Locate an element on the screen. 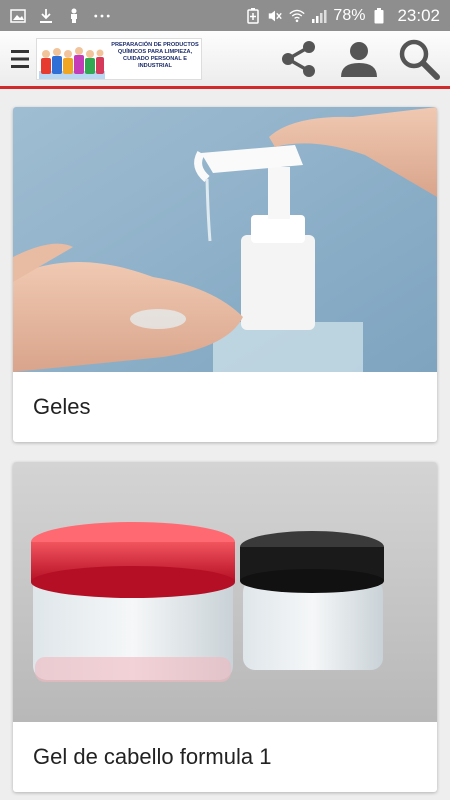  card-title: Geles is located at coordinates (62, 406).